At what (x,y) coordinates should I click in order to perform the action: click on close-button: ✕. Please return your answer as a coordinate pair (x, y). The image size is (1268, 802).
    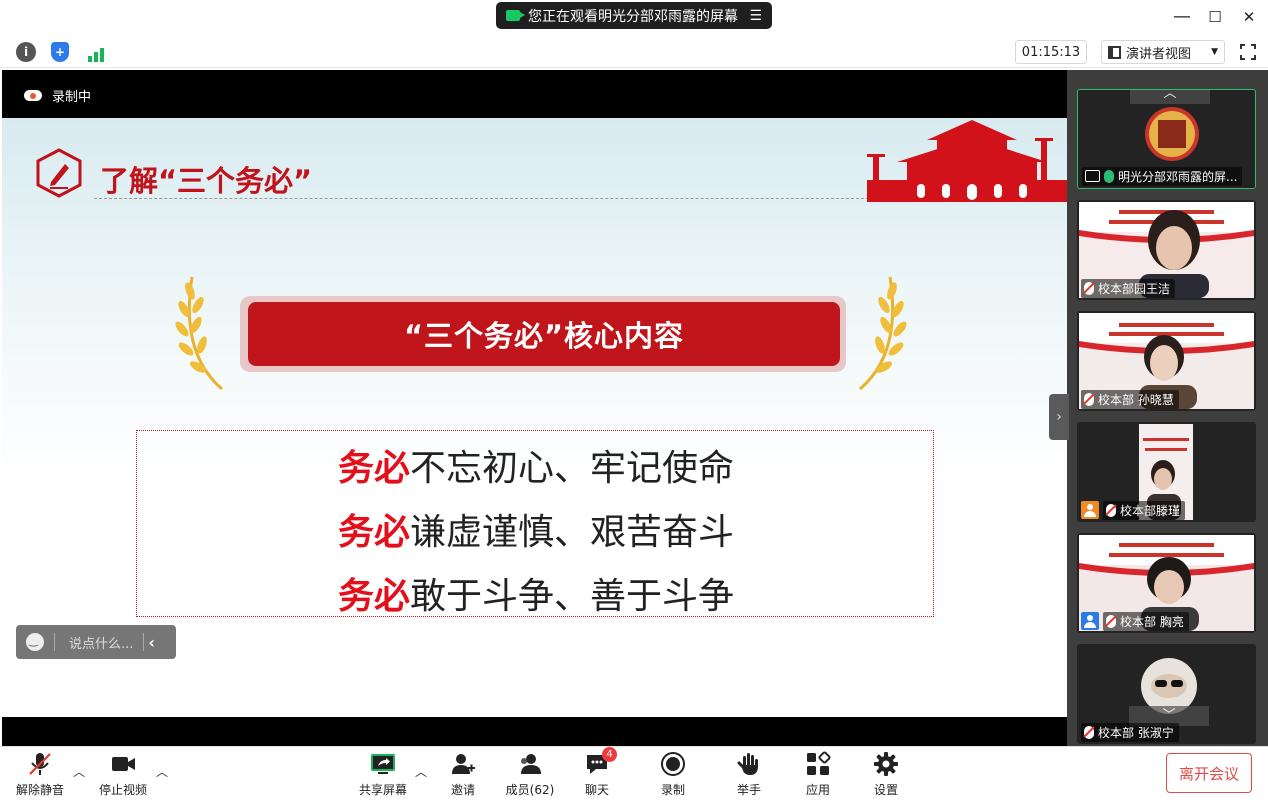
    Looking at the image, I should click on (1249, 17).